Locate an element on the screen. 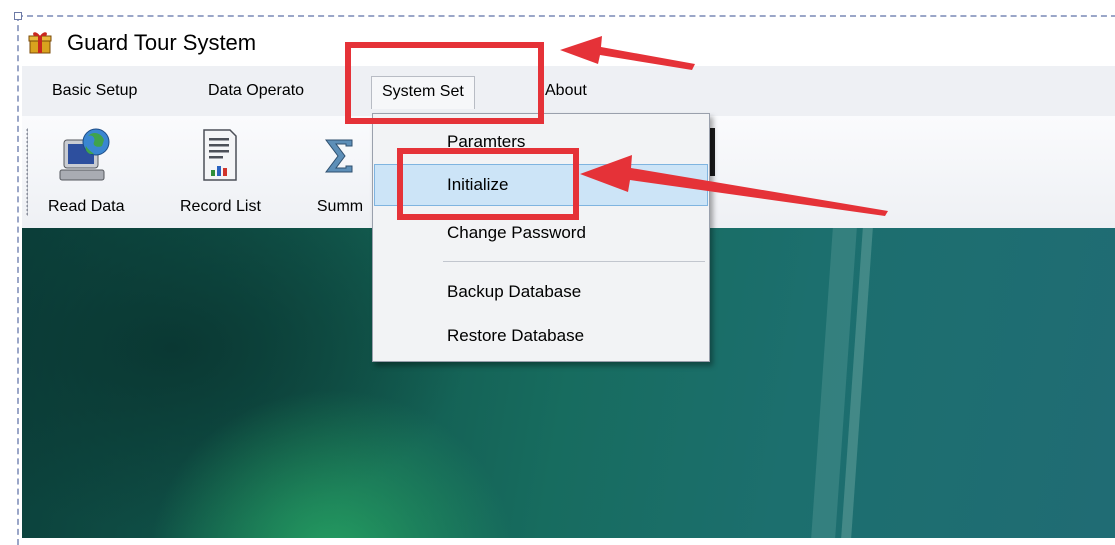  annotation-arrows is located at coordinates (724, 126).